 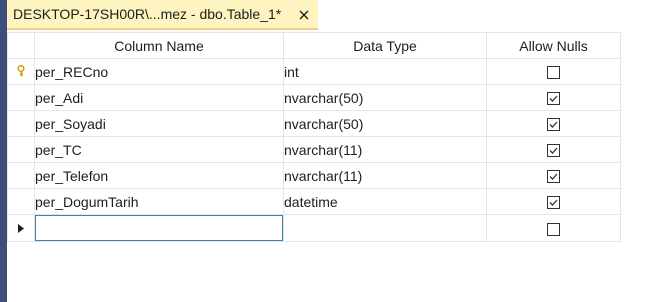 I want to click on table-row: per_DogumTarih datetime, so click(x=314, y=201).